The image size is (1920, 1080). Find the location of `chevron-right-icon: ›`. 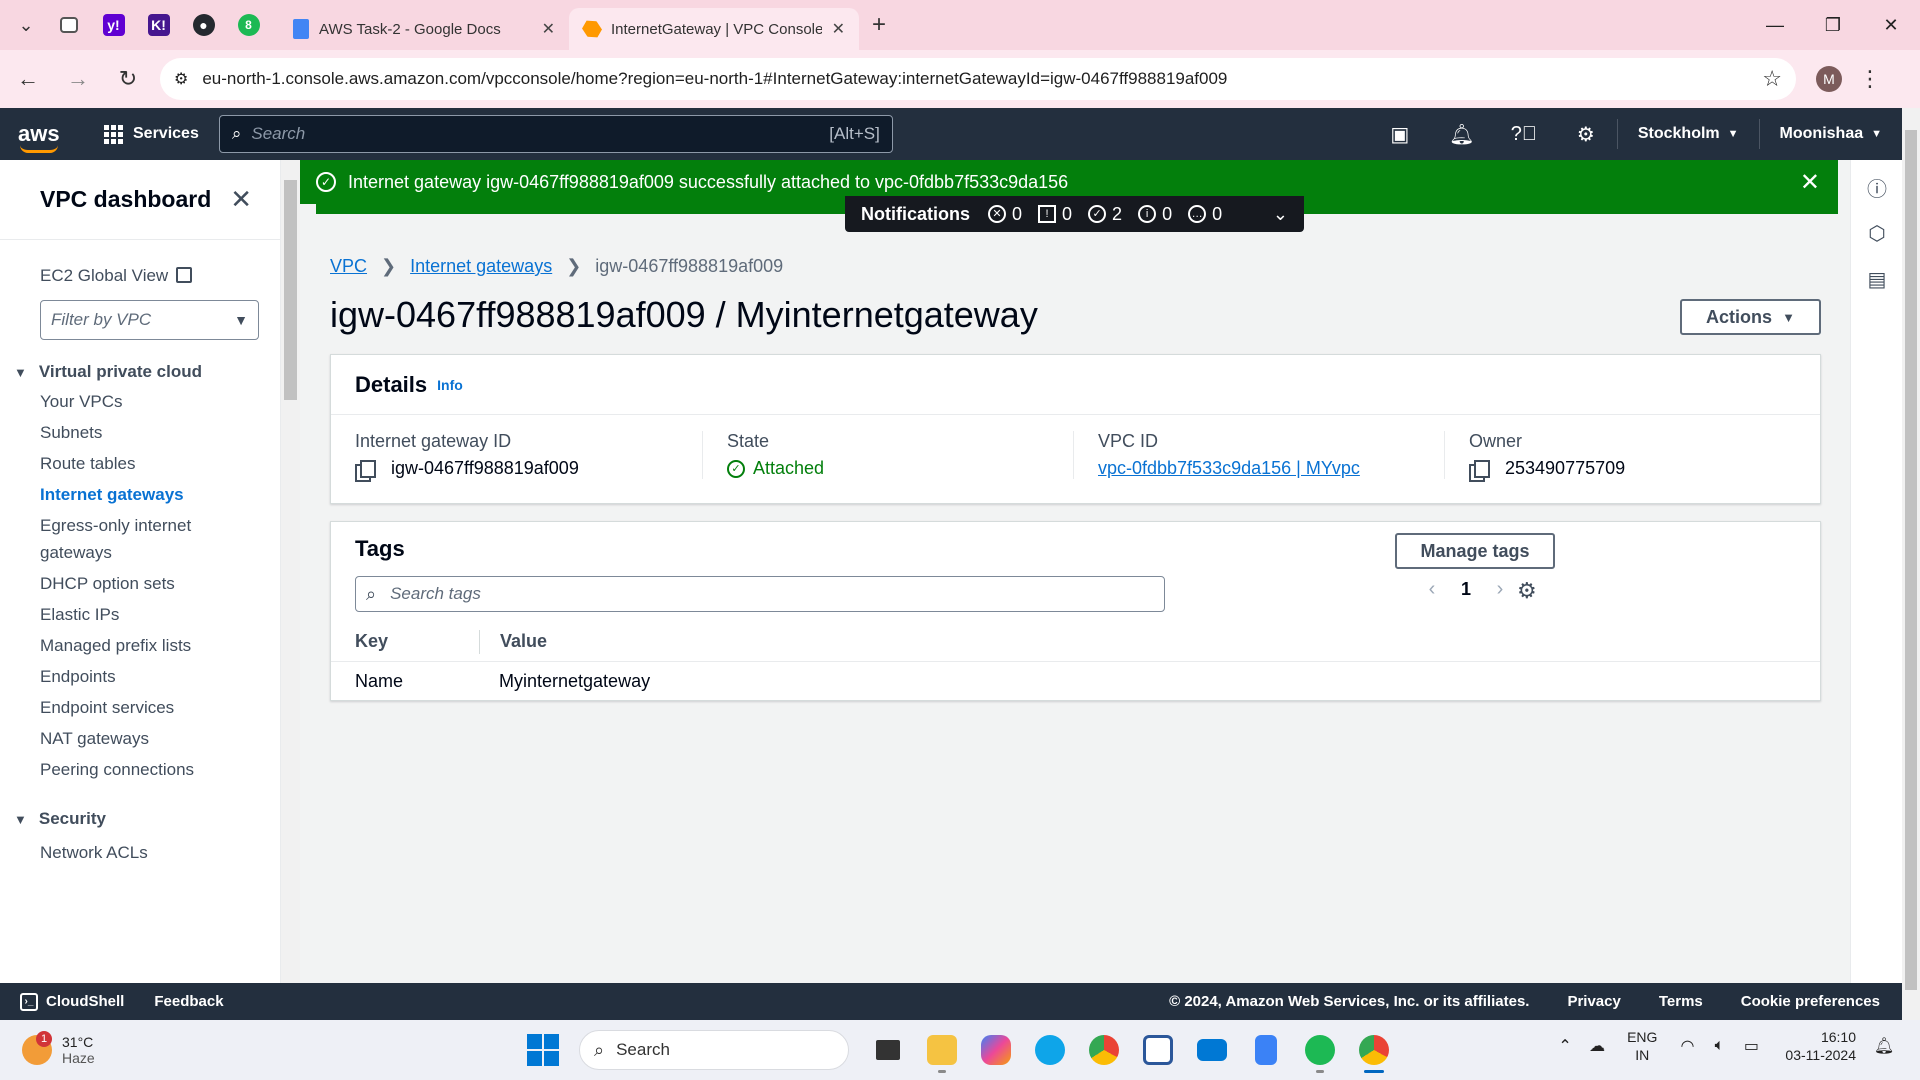

chevron-right-icon: › is located at coordinates (1500, 589).